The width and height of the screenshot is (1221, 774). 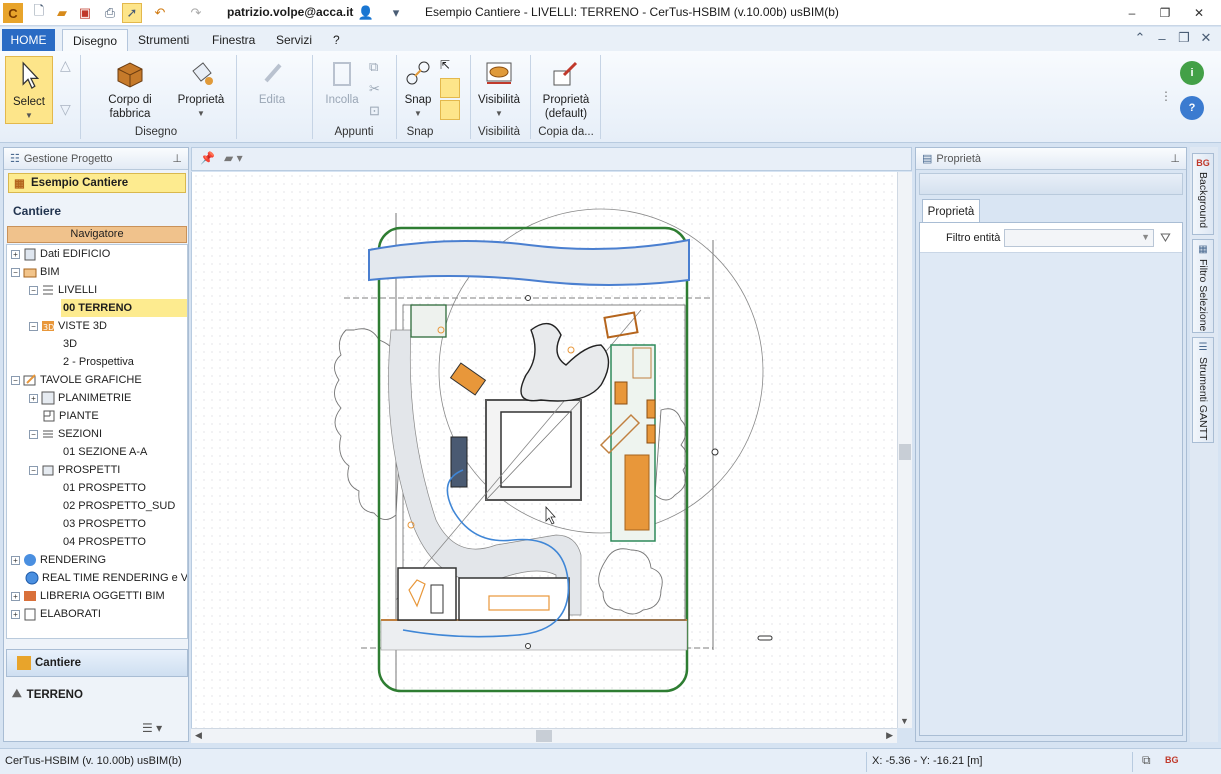 I want to click on tab-proprieta: Proprietà, so click(x=951, y=211).